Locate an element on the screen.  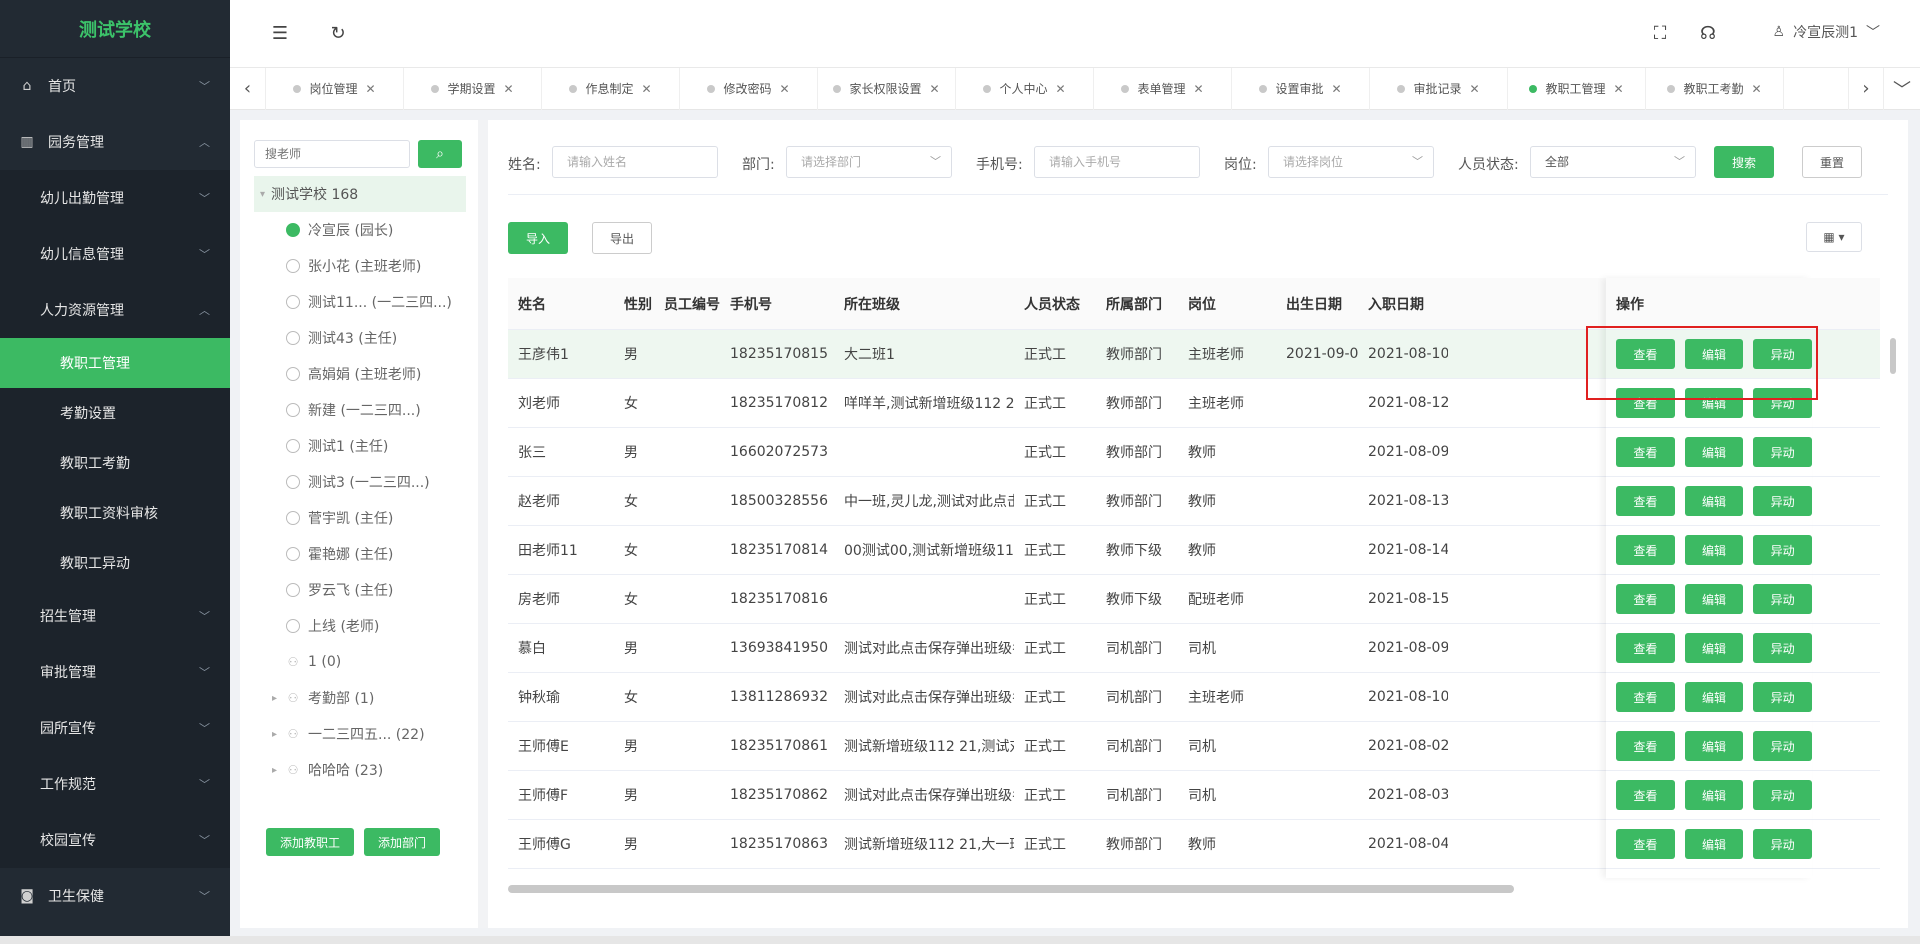
horizontal-scrollbar is located at coordinates (1011, 889).